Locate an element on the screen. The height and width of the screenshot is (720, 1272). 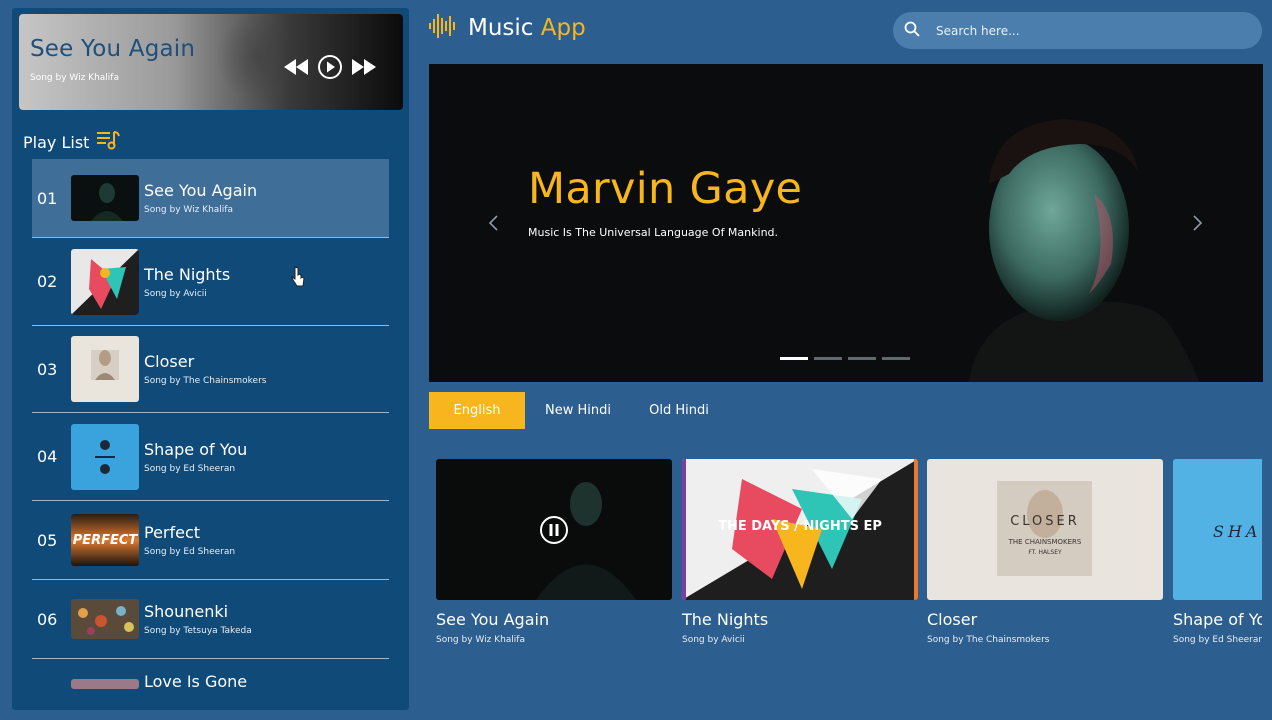
playlist-item: 03 Closer Song by The Chainsmokers is located at coordinates (210, 369).